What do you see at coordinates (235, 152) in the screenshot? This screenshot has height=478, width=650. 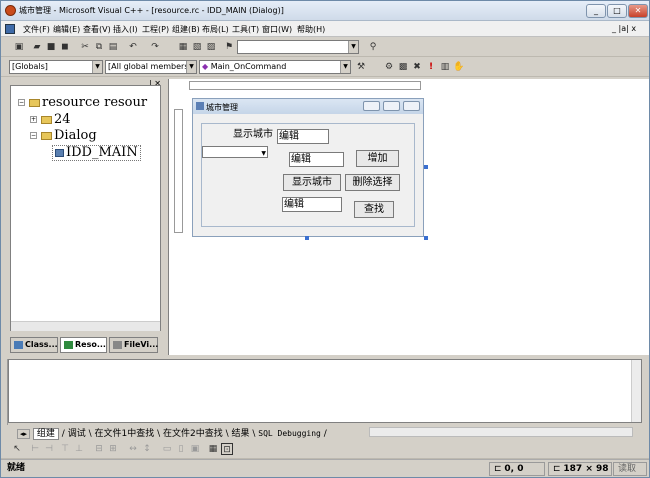 I see `city-combo: ▼` at bounding box center [235, 152].